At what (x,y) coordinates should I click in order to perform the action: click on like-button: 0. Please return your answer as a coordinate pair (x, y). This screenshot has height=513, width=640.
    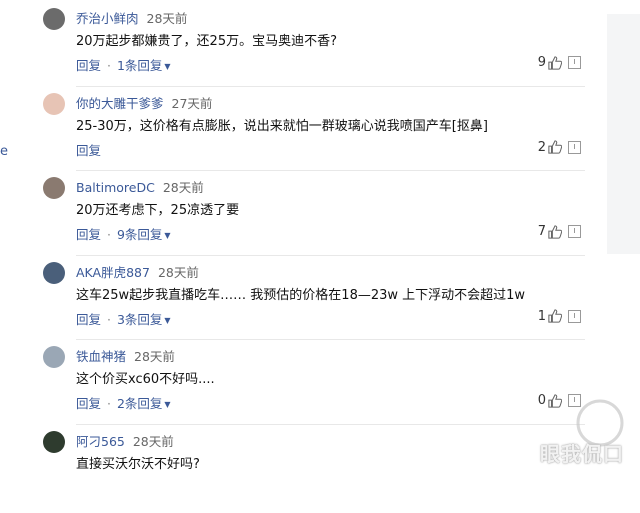
    Looking at the image, I should click on (550, 400).